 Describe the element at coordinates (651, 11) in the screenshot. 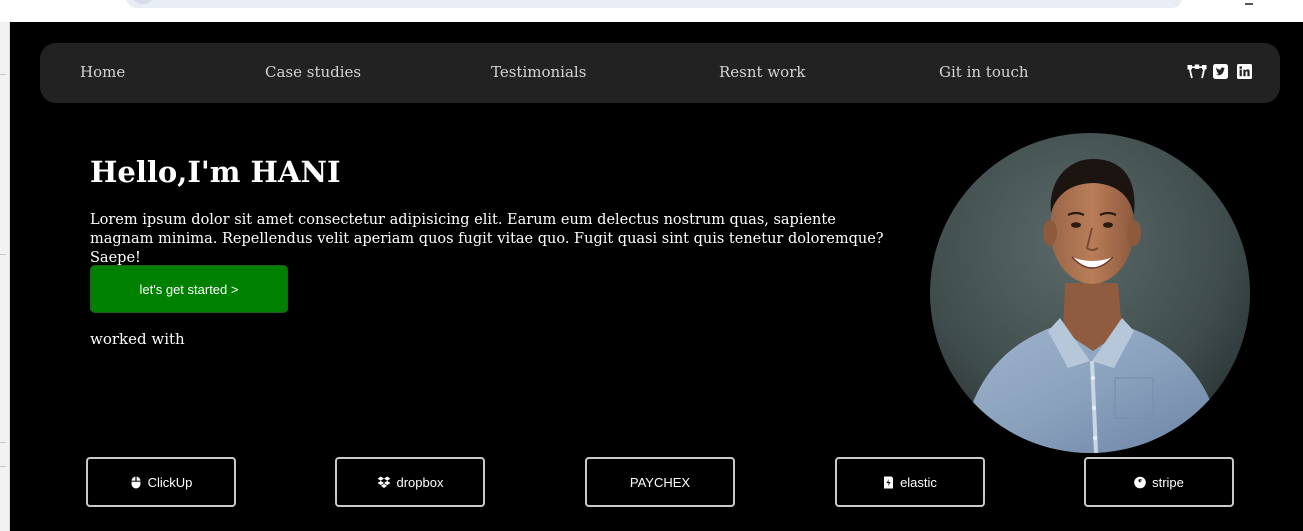

I see `browser-top-strip` at that location.